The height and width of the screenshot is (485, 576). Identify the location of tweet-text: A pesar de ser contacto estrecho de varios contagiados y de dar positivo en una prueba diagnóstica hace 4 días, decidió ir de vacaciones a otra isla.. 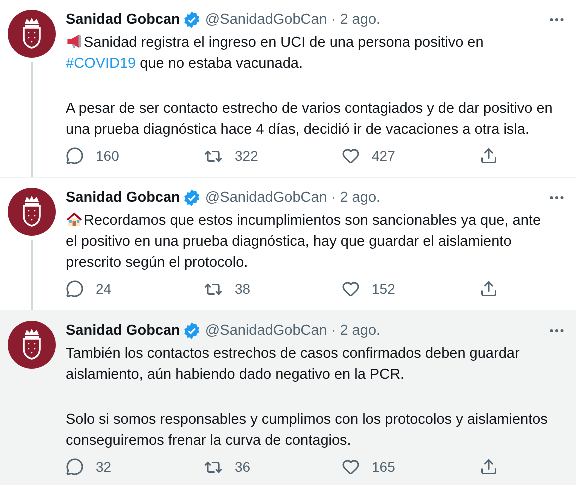
(310, 120).